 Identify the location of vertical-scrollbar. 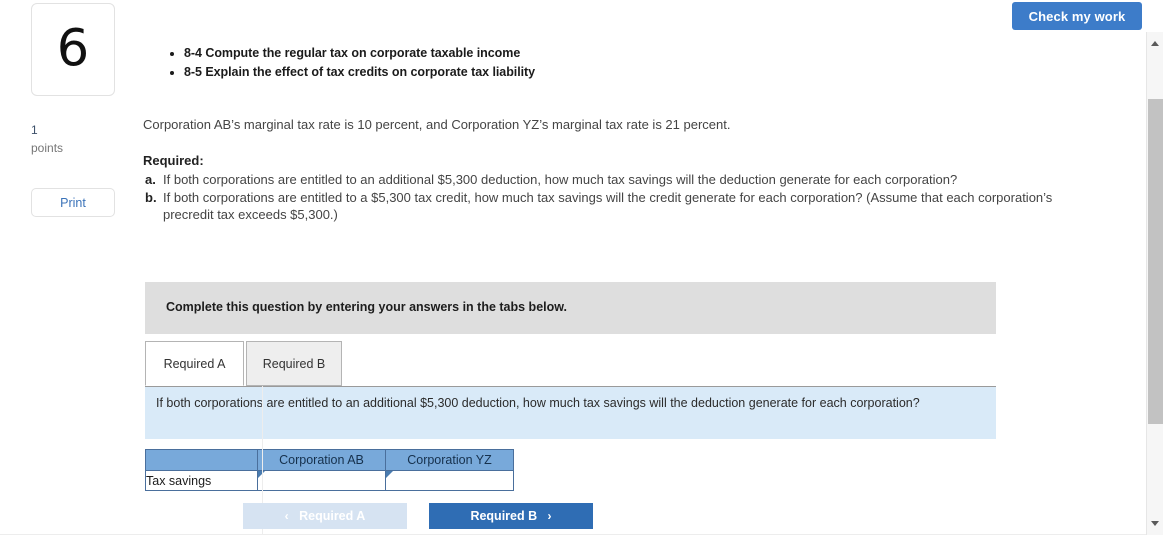
(1154, 283).